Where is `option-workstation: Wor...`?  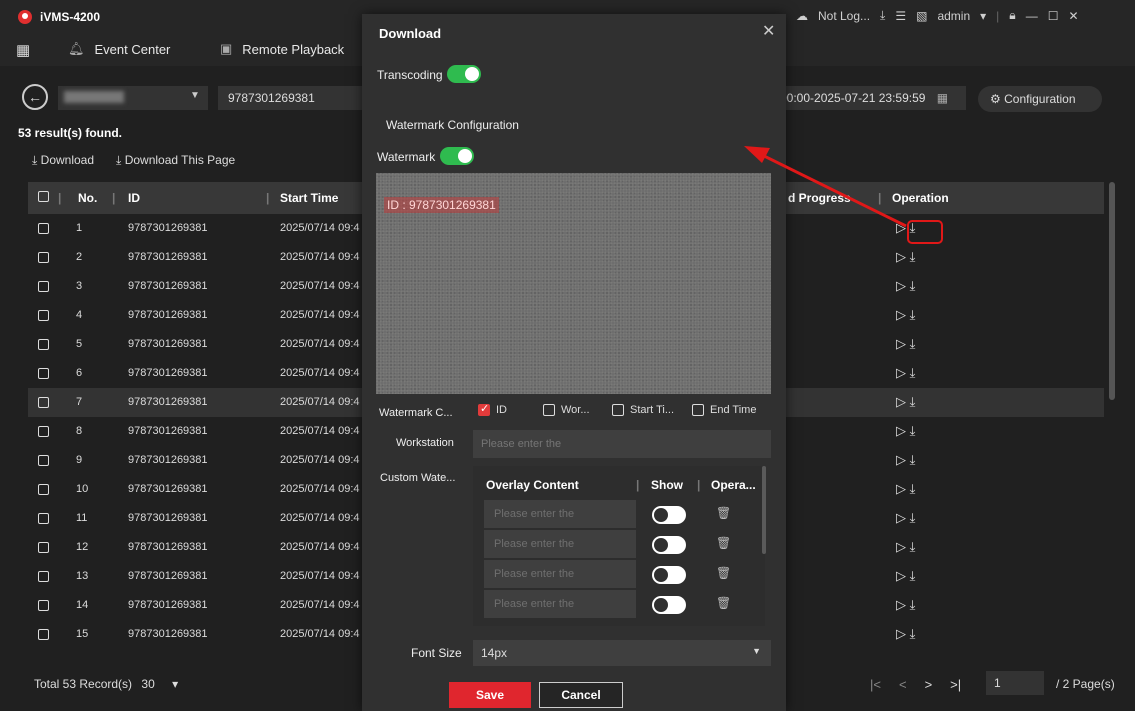
option-workstation: Wor... is located at coordinates (566, 410).